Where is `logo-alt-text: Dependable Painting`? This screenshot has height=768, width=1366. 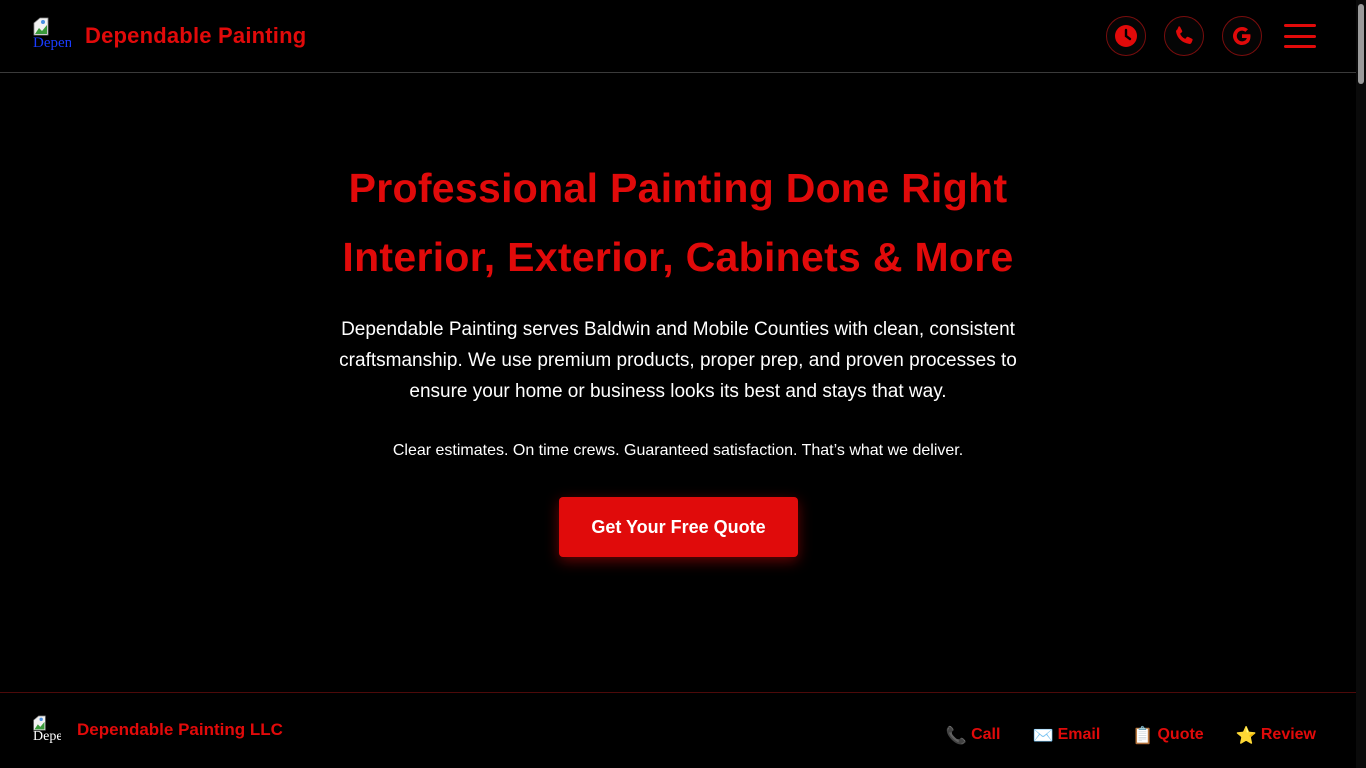
logo-alt-text: Dependable Painting is located at coordinates (52, 42).